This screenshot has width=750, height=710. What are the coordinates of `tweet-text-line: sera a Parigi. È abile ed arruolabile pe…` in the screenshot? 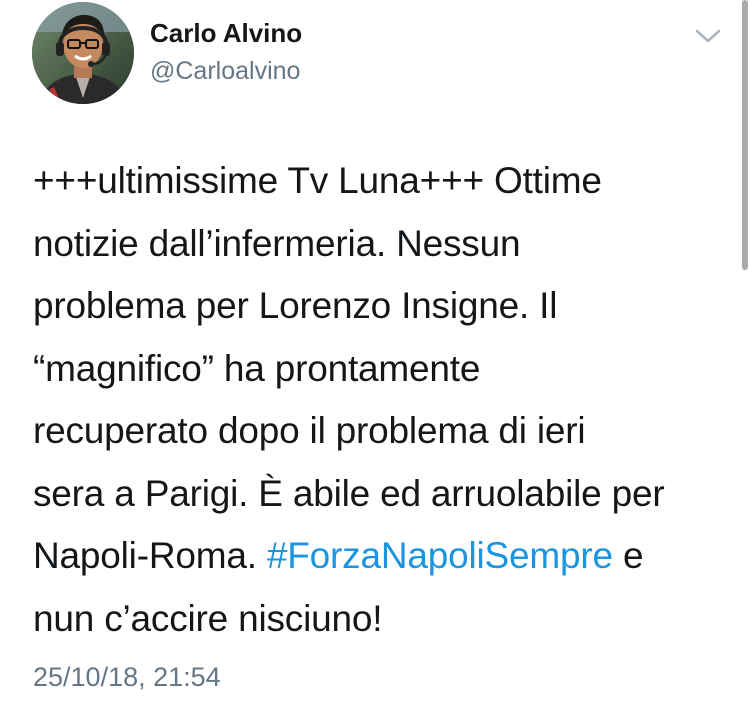 It's located at (349, 493).